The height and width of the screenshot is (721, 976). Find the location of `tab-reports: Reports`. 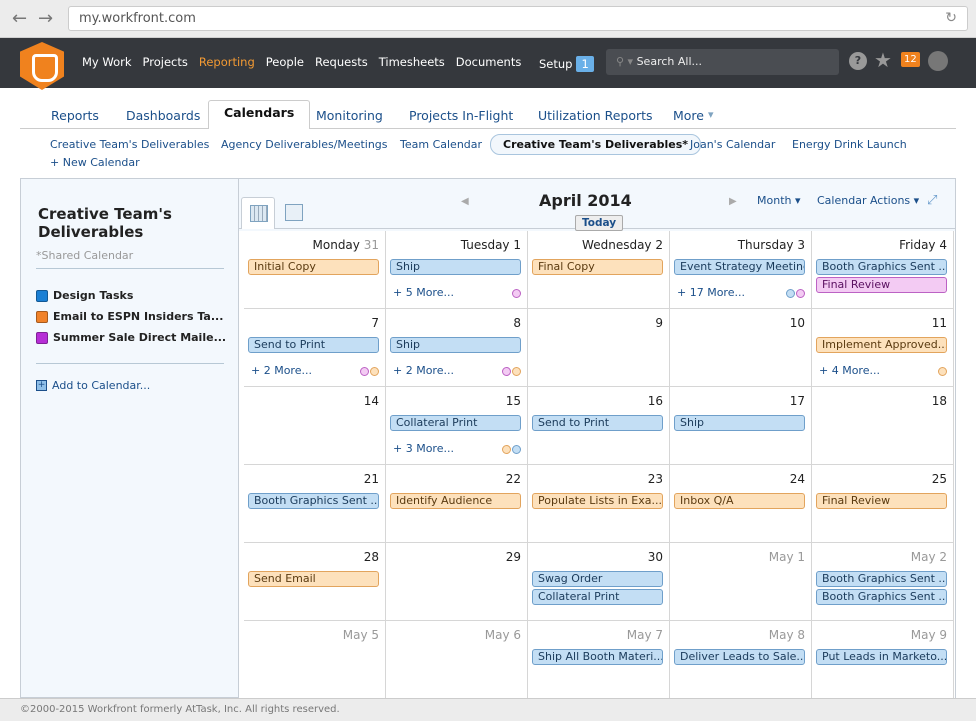

tab-reports: Reports is located at coordinates (75, 115).